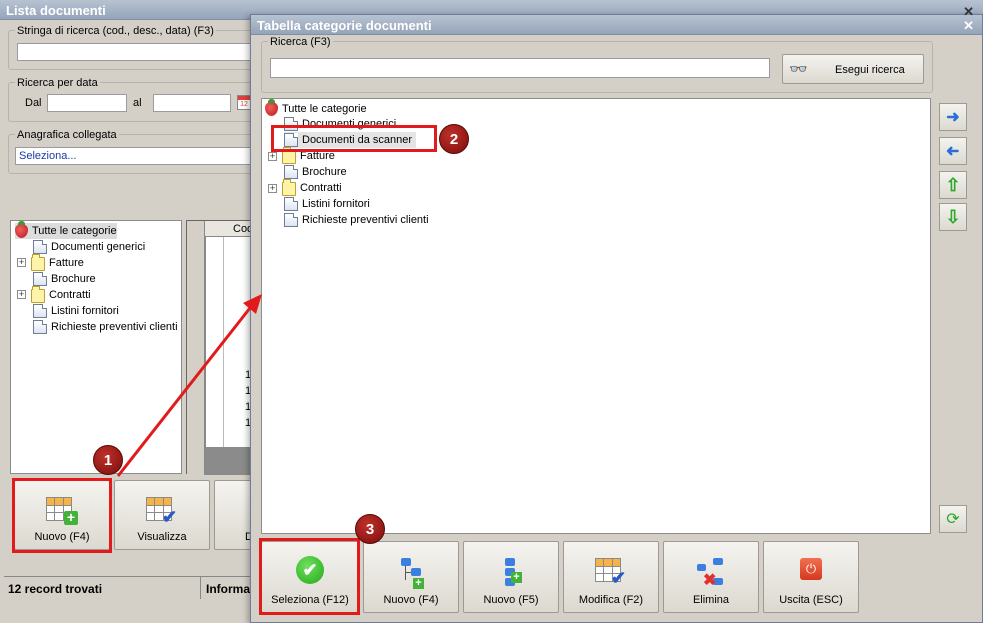 Image resolution: width=983 pixels, height=623 pixels. What do you see at coordinates (370, 529) in the screenshot?
I see `callout-badge: 3` at bounding box center [370, 529].